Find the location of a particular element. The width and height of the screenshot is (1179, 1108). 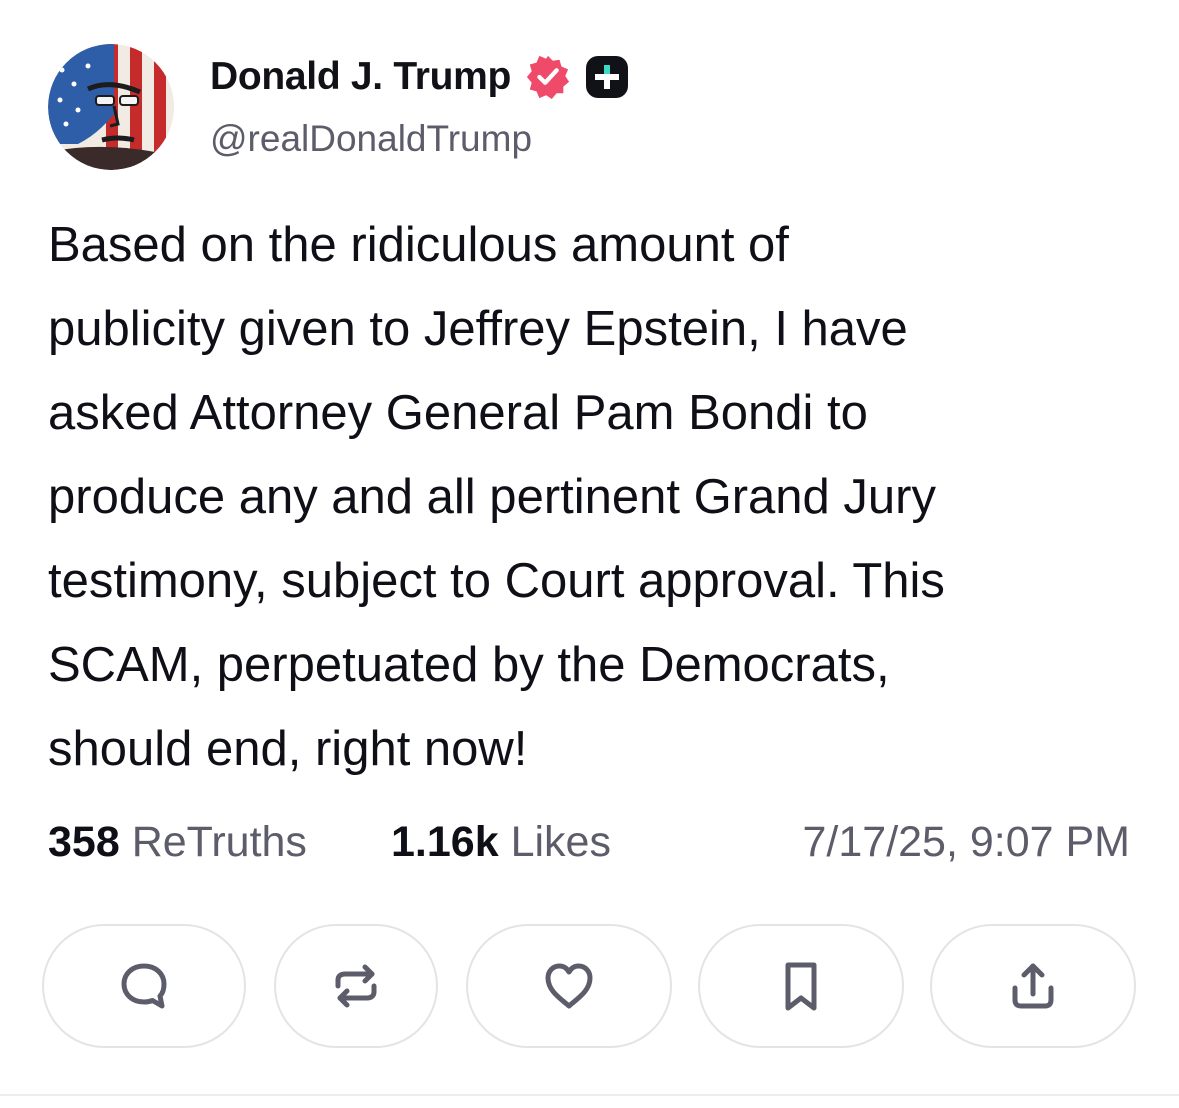

likes-stat: 1.16k Likes is located at coordinates (501, 842).